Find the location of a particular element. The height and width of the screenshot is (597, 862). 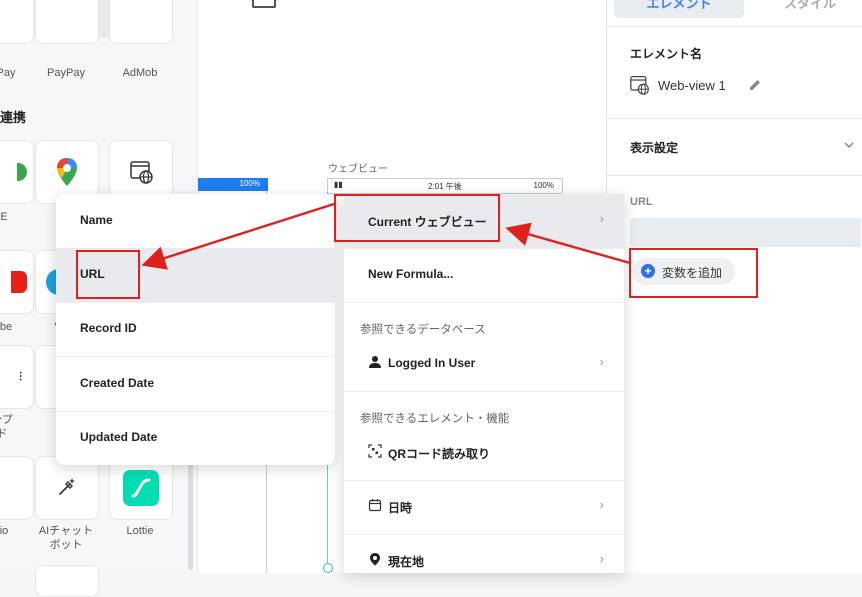

arrow-to-url is located at coordinates (238, 236).